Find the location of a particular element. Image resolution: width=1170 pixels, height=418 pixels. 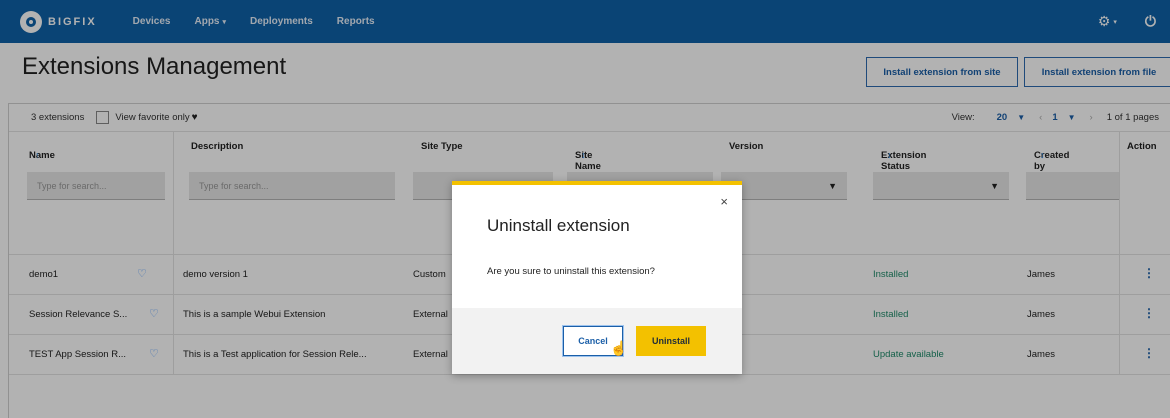

dialog-title: Uninstall extension is located at coordinates (558, 225).